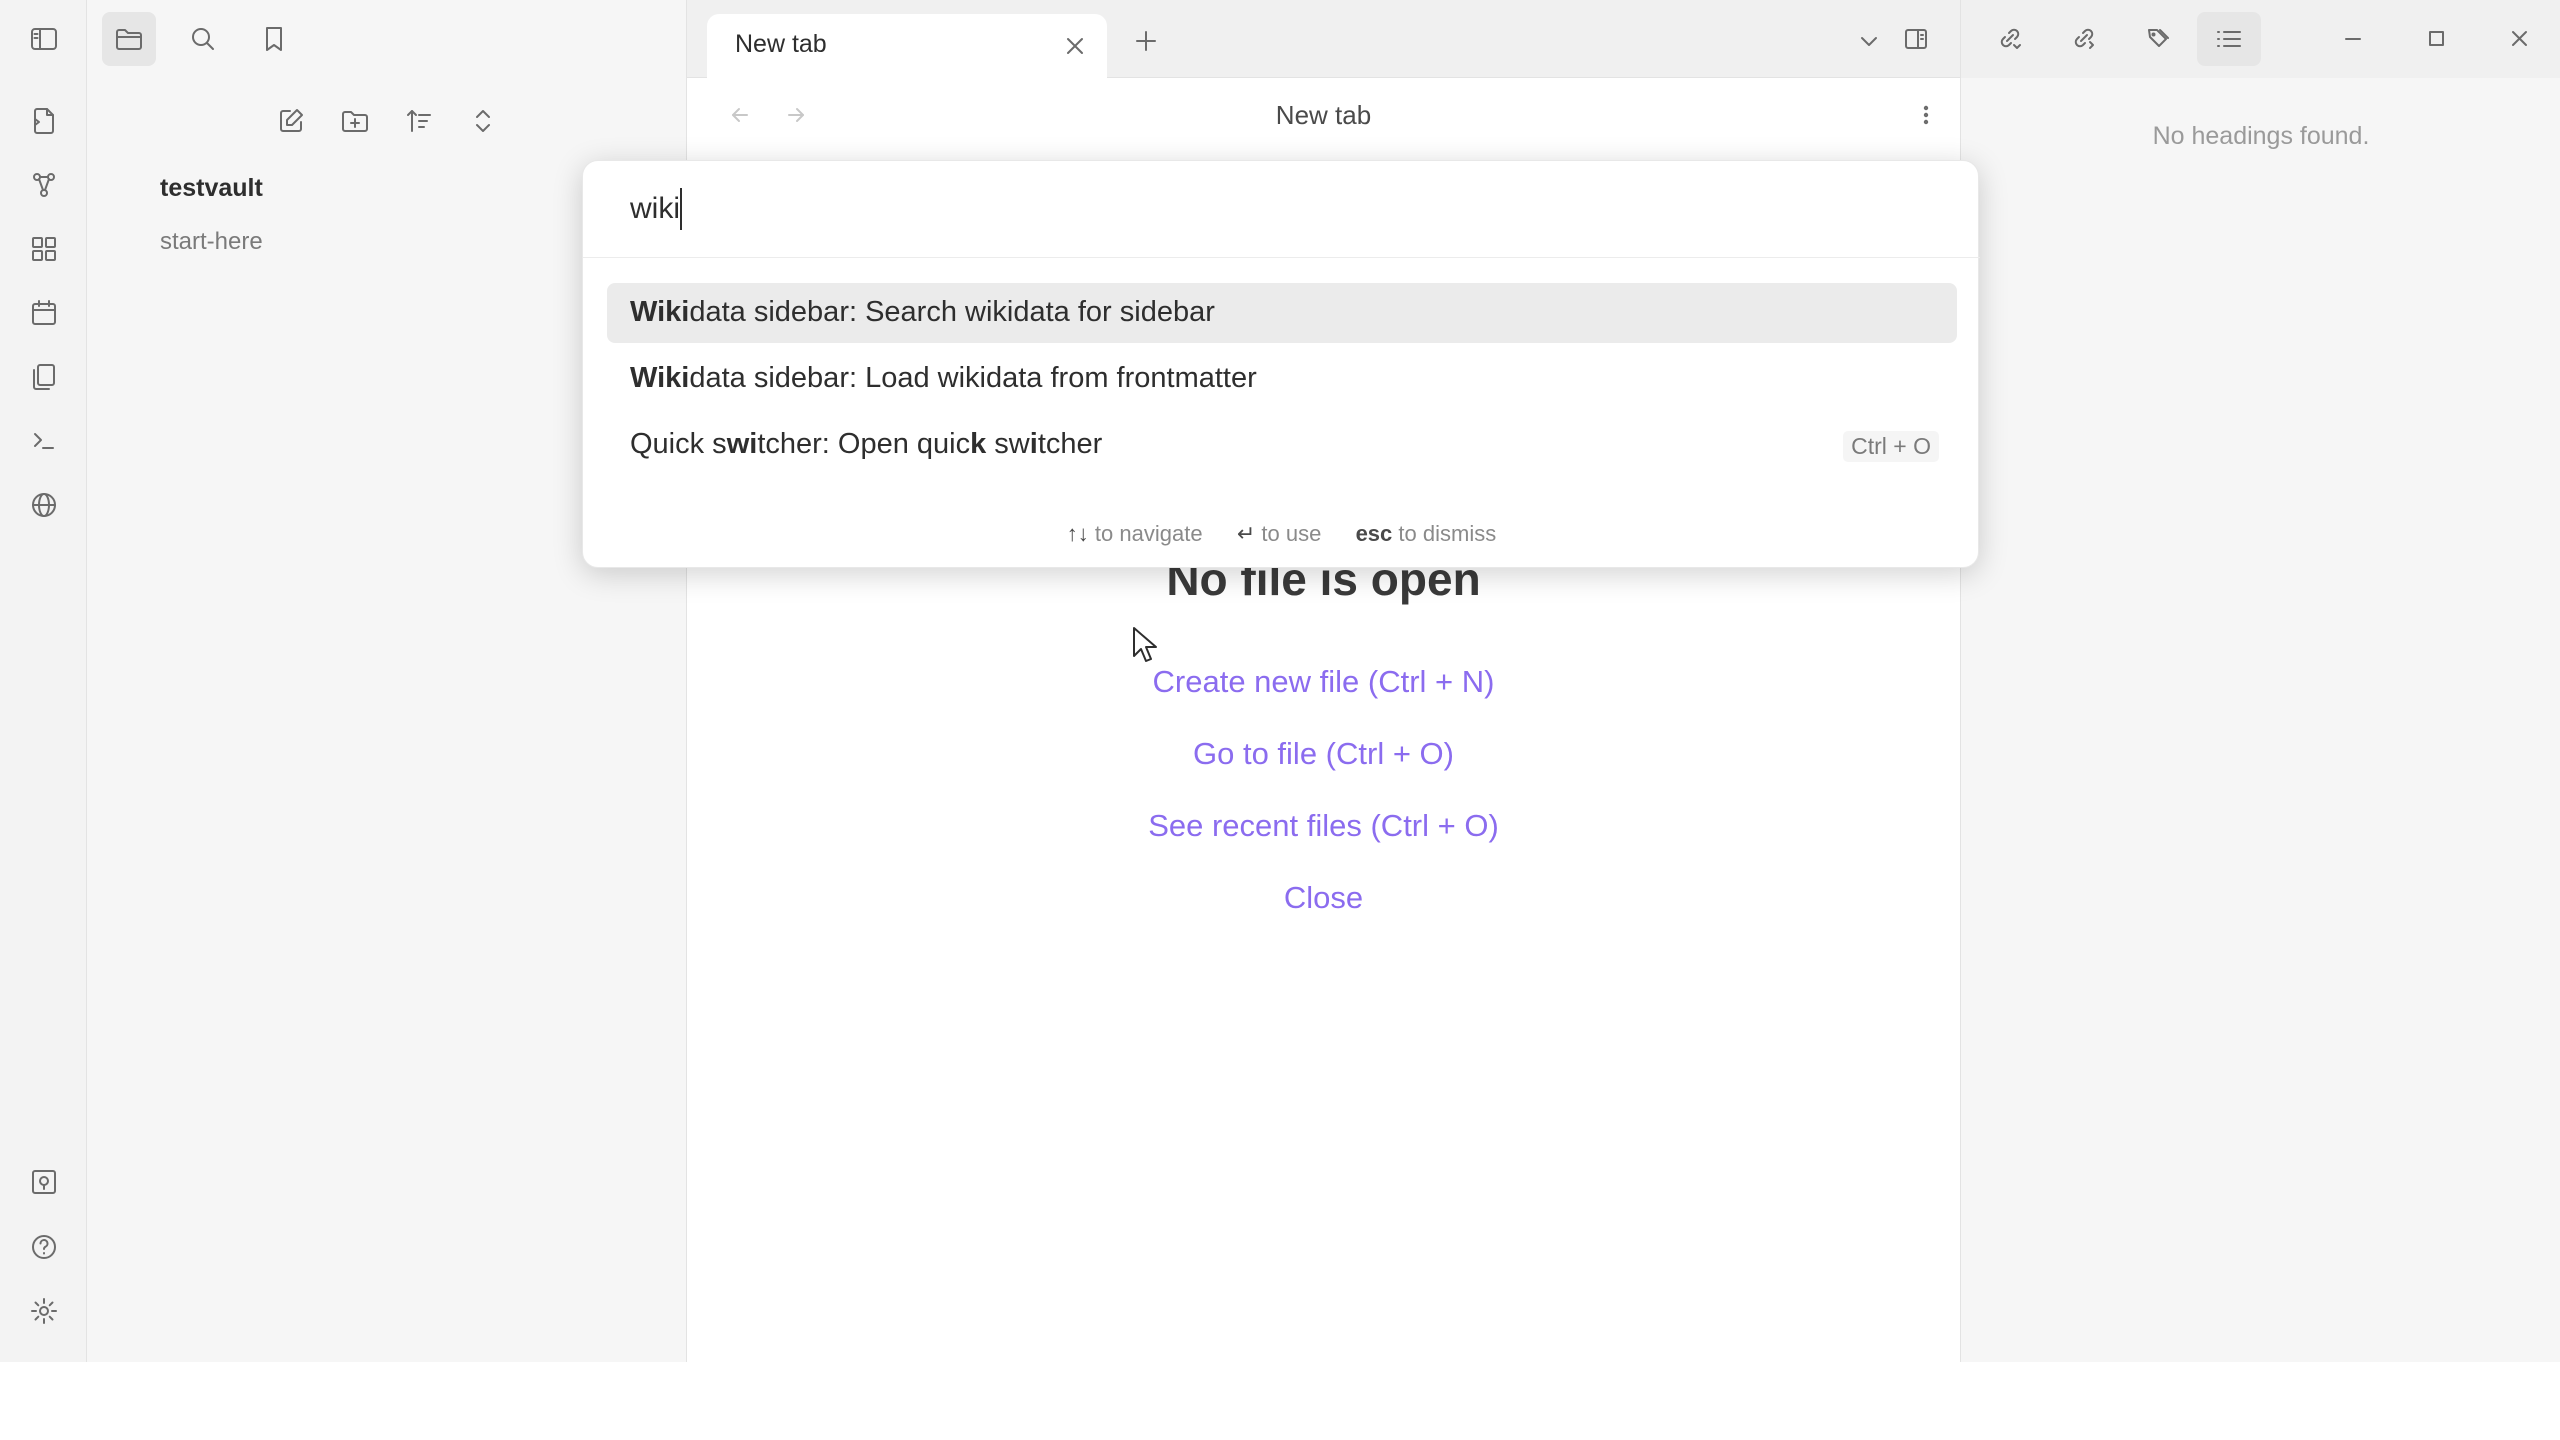 The width and height of the screenshot is (2560, 1440). I want to click on daily-note-icon, so click(44, 313).